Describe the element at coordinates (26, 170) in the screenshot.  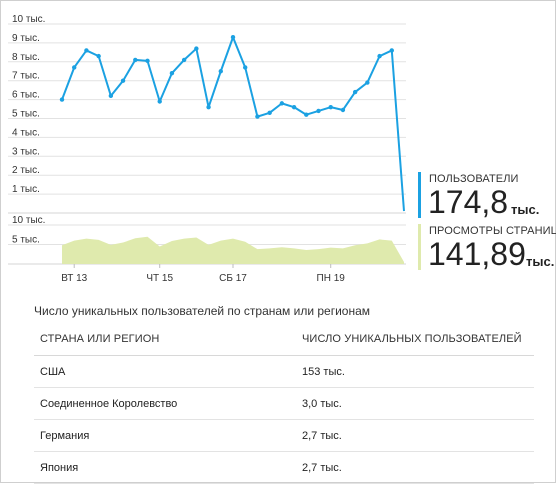
I see `y-tick-label: 2 тыс.` at that location.